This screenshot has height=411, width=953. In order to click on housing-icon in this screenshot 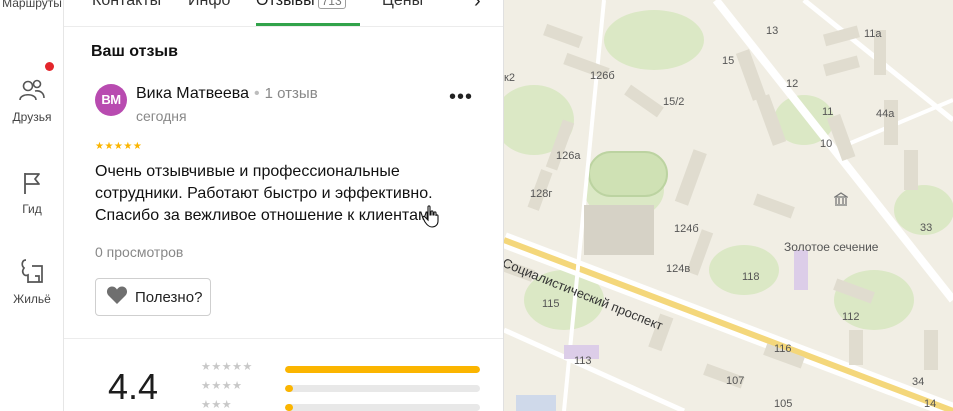, I will do `click(32, 271)`.